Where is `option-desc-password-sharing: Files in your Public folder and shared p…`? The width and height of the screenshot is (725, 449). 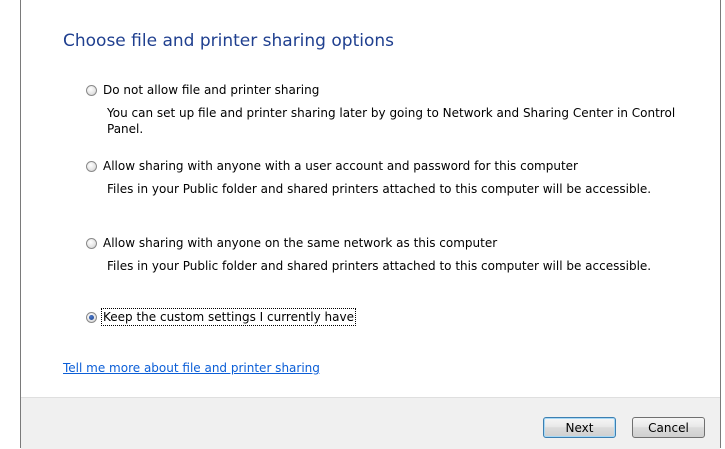
option-desc-password-sharing: Files in your Public folder and shared p… is located at coordinates (379, 189).